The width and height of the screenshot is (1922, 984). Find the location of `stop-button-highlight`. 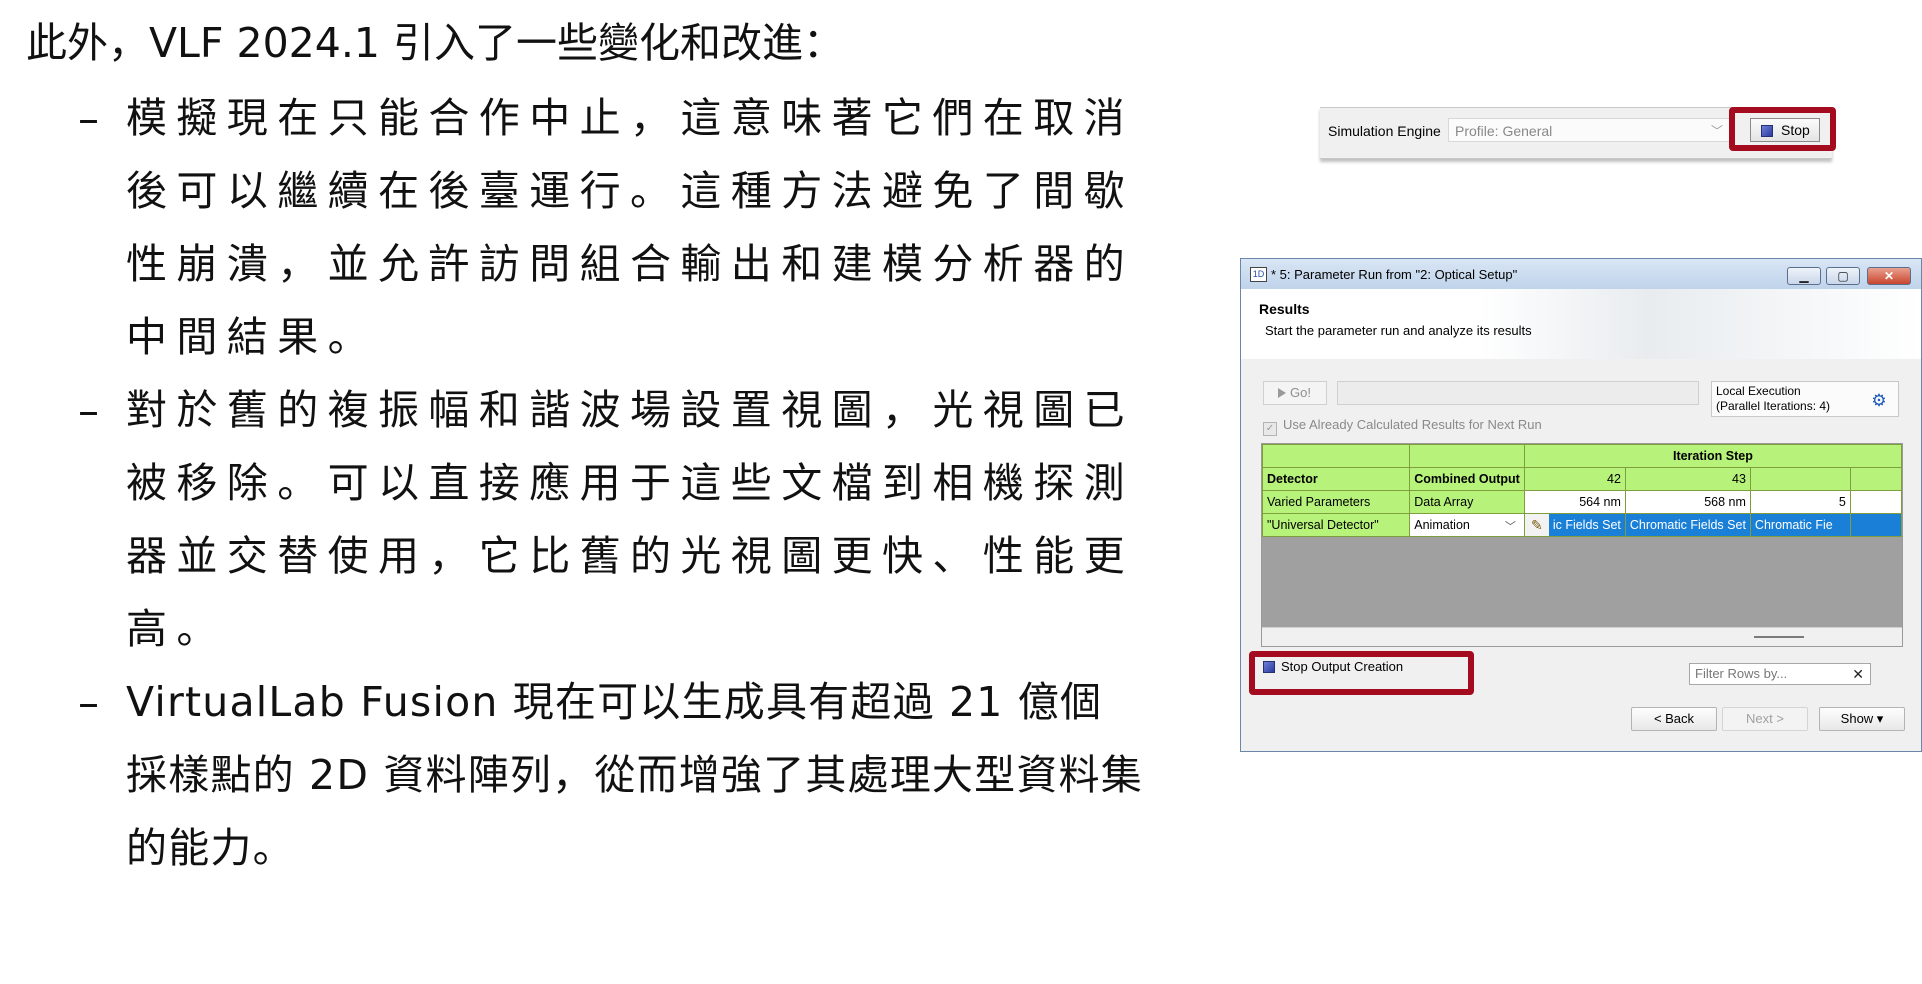

stop-button-highlight is located at coordinates (1782, 129).